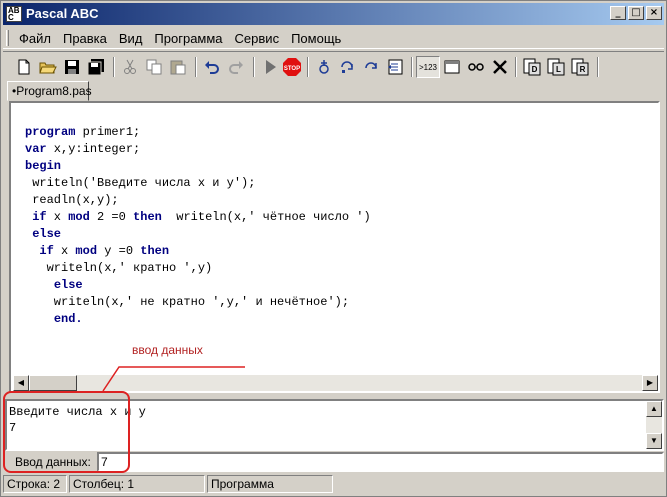  I want to click on code-line: writeln(x,' кратно ',y), so click(119, 268).